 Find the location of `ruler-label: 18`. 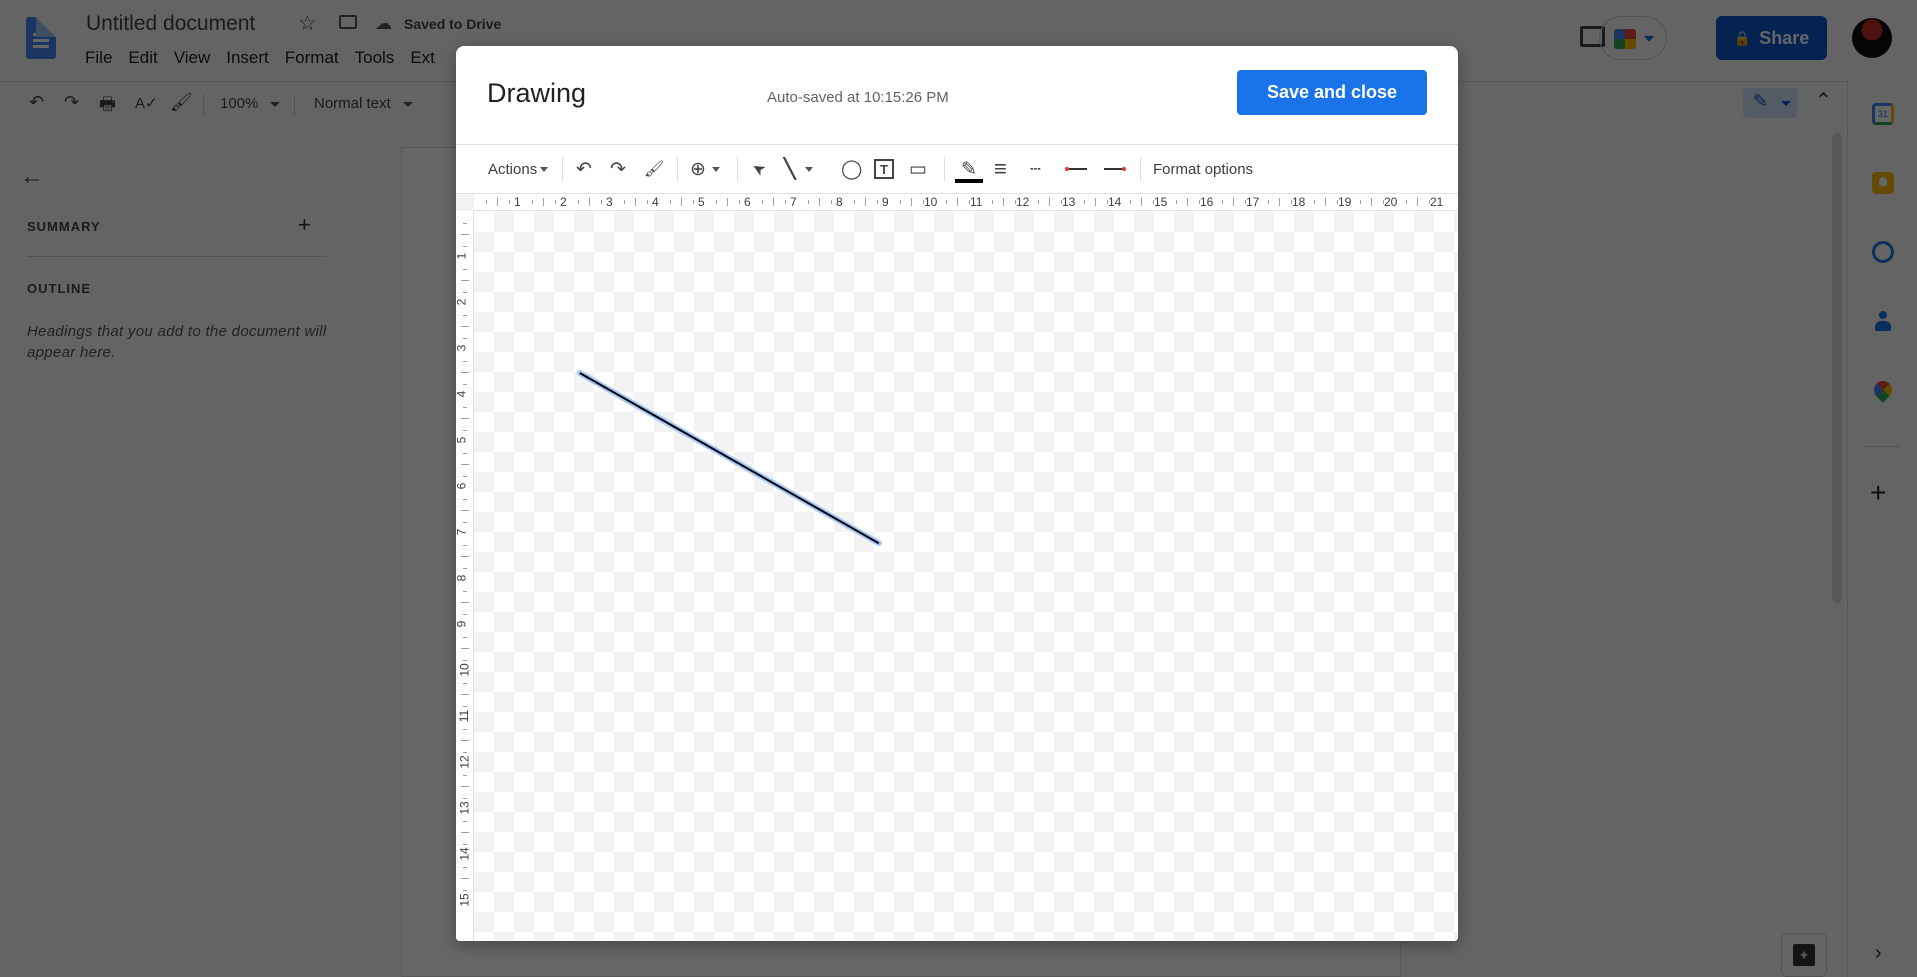

ruler-label: 18 is located at coordinates (1299, 202).